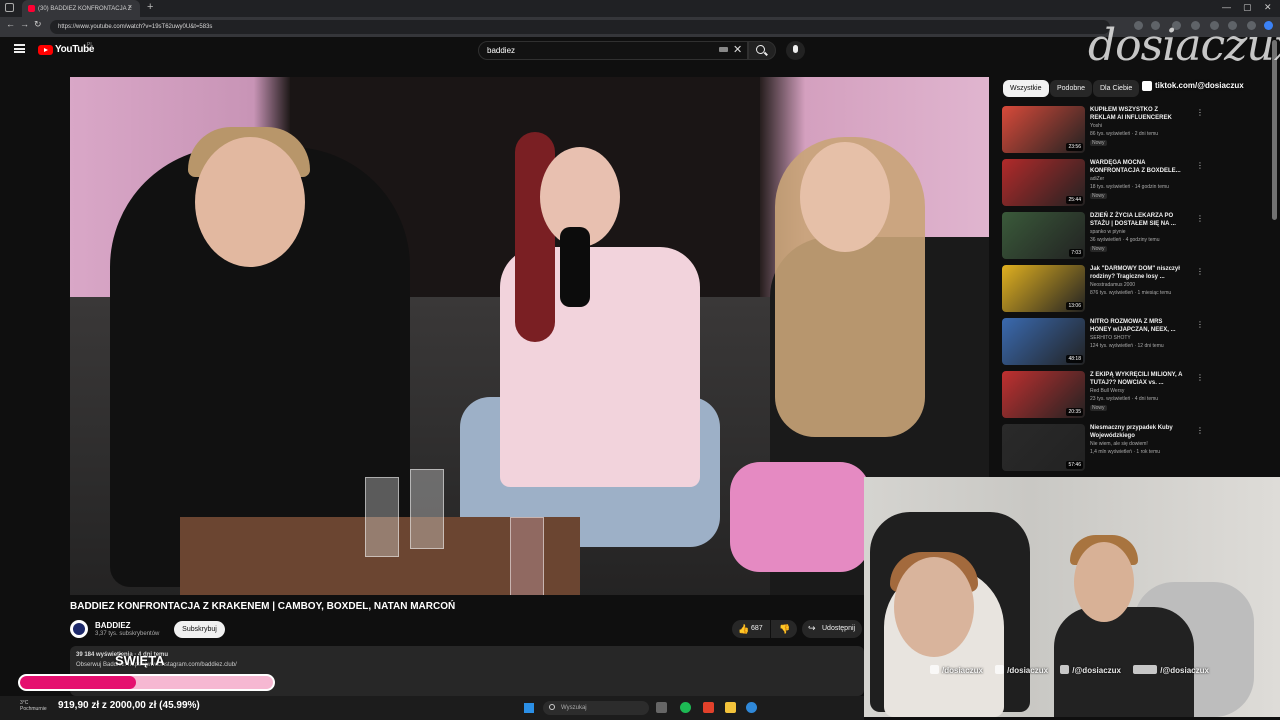 The height and width of the screenshot is (720, 1280). What do you see at coordinates (1107, 391) in the screenshot?
I see `channel-name: Red Bull Wersy` at bounding box center [1107, 391].